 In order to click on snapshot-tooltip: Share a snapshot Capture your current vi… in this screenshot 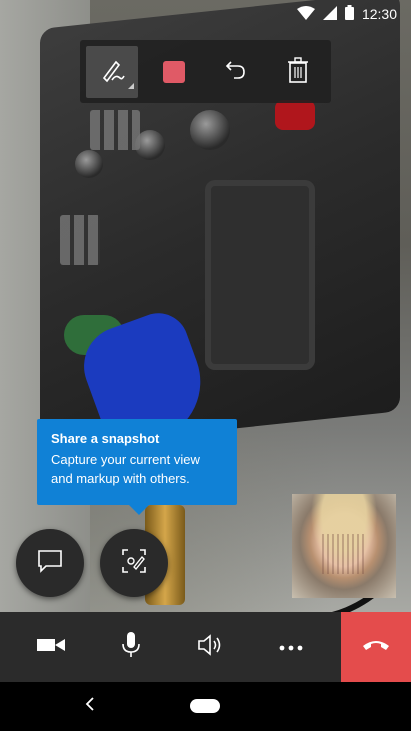, I will do `click(137, 467)`.